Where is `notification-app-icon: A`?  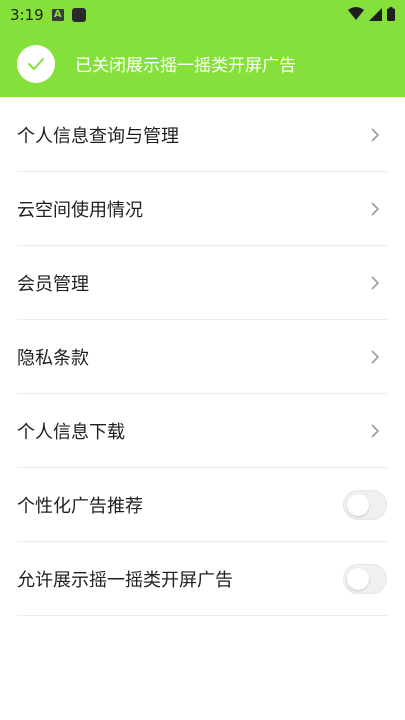
notification-app-icon: A is located at coordinates (57, 15).